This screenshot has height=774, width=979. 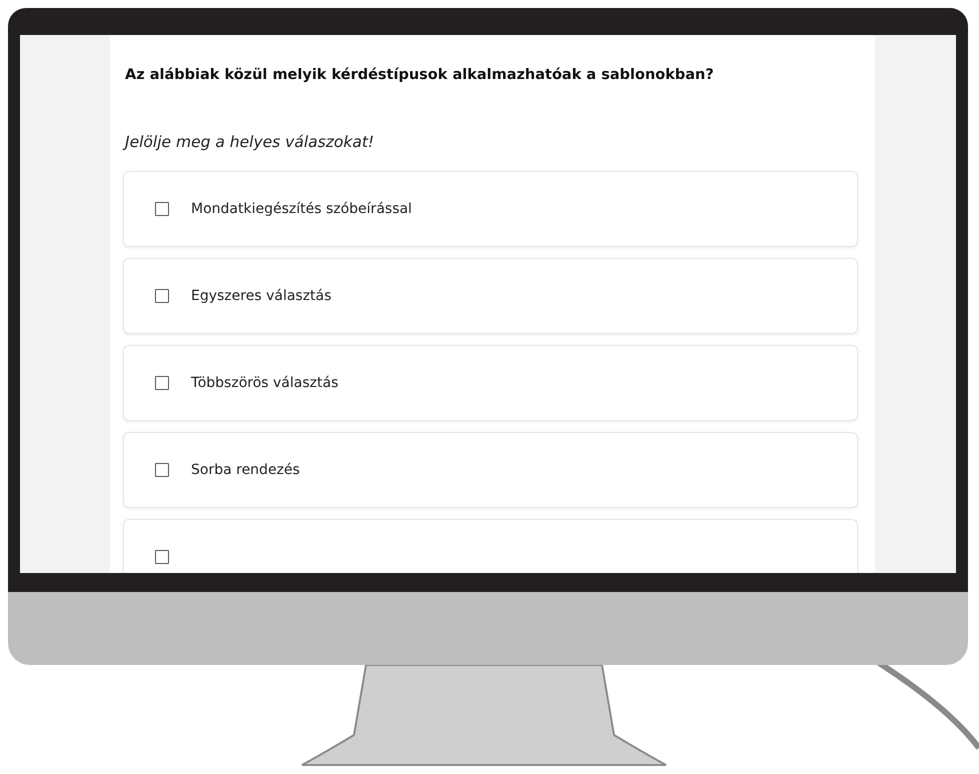 What do you see at coordinates (261, 296) in the screenshot?
I see `option-label: Egyszeres választás` at bounding box center [261, 296].